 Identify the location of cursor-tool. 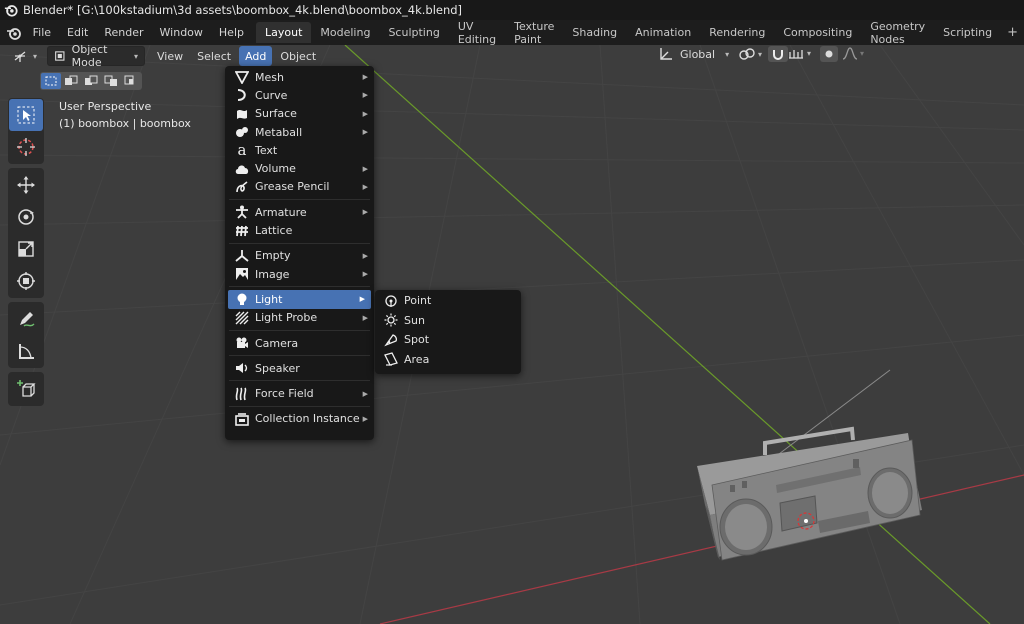
(26, 147).